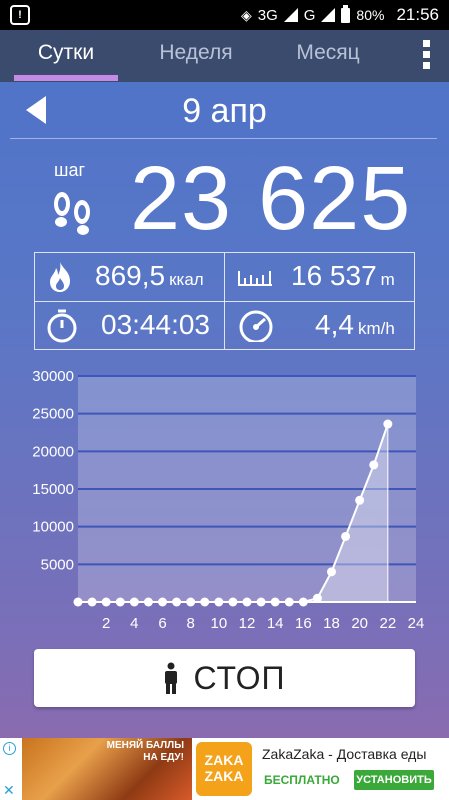  I want to click on y-tick-label: 5000, so click(57, 564).